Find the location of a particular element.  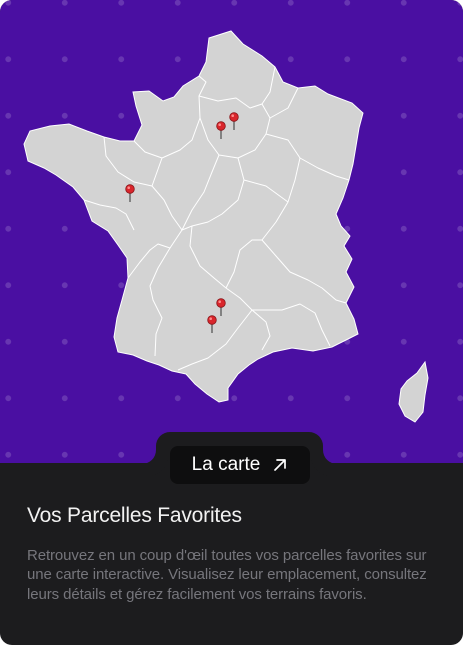

open-map-button-label: La carte is located at coordinates (226, 464).